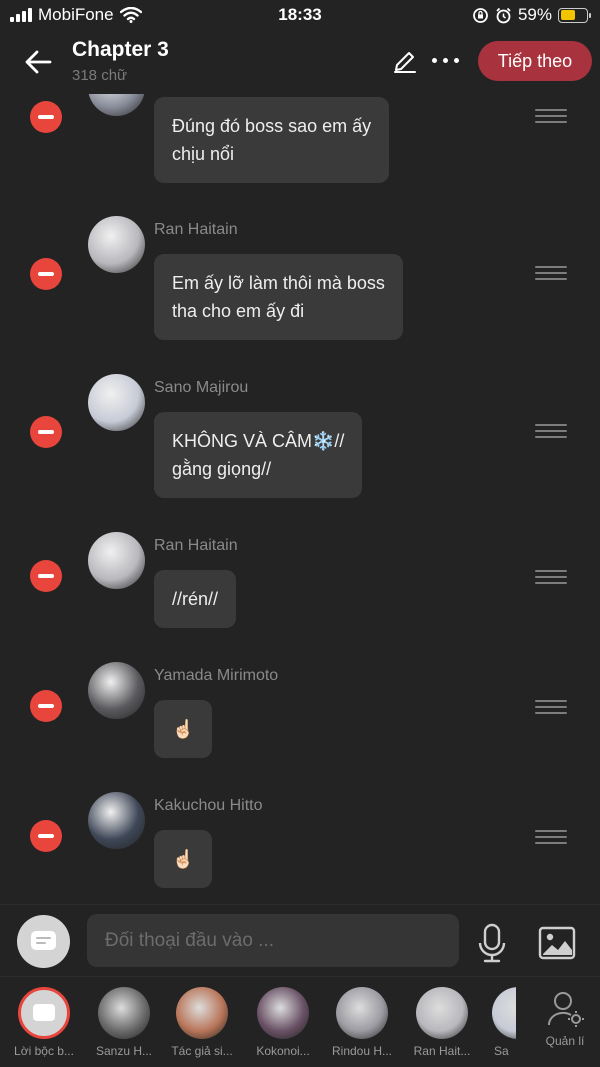  I want to click on page-title: Chapter 3, so click(120, 49).